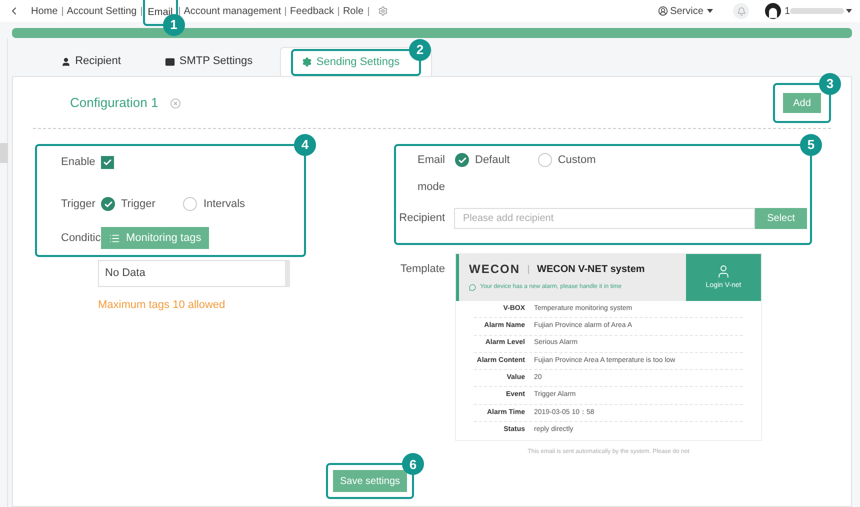 The width and height of the screenshot is (860, 507). I want to click on radio-label: Default, so click(492, 160).